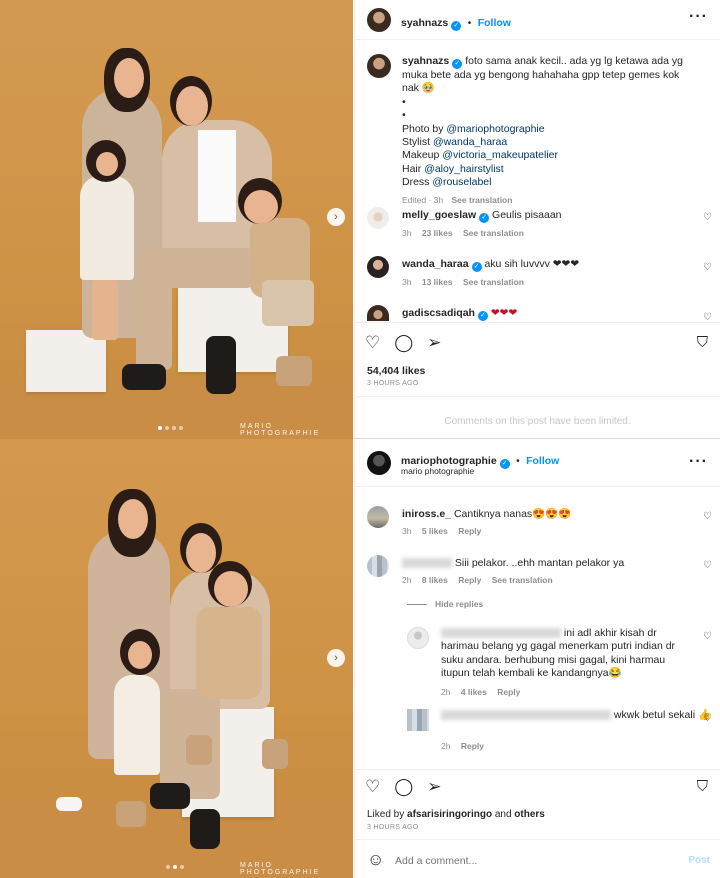 This screenshot has width=720, height=878. I want to click on woman-sandal, so click(69, 804).